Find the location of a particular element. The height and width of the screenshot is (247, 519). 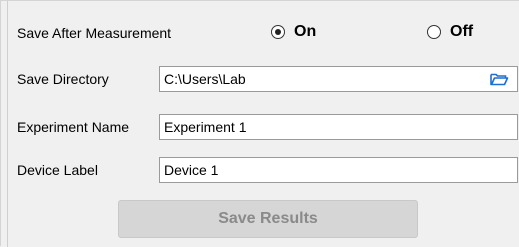

radio-on: On is located at coordinates (293, 32).